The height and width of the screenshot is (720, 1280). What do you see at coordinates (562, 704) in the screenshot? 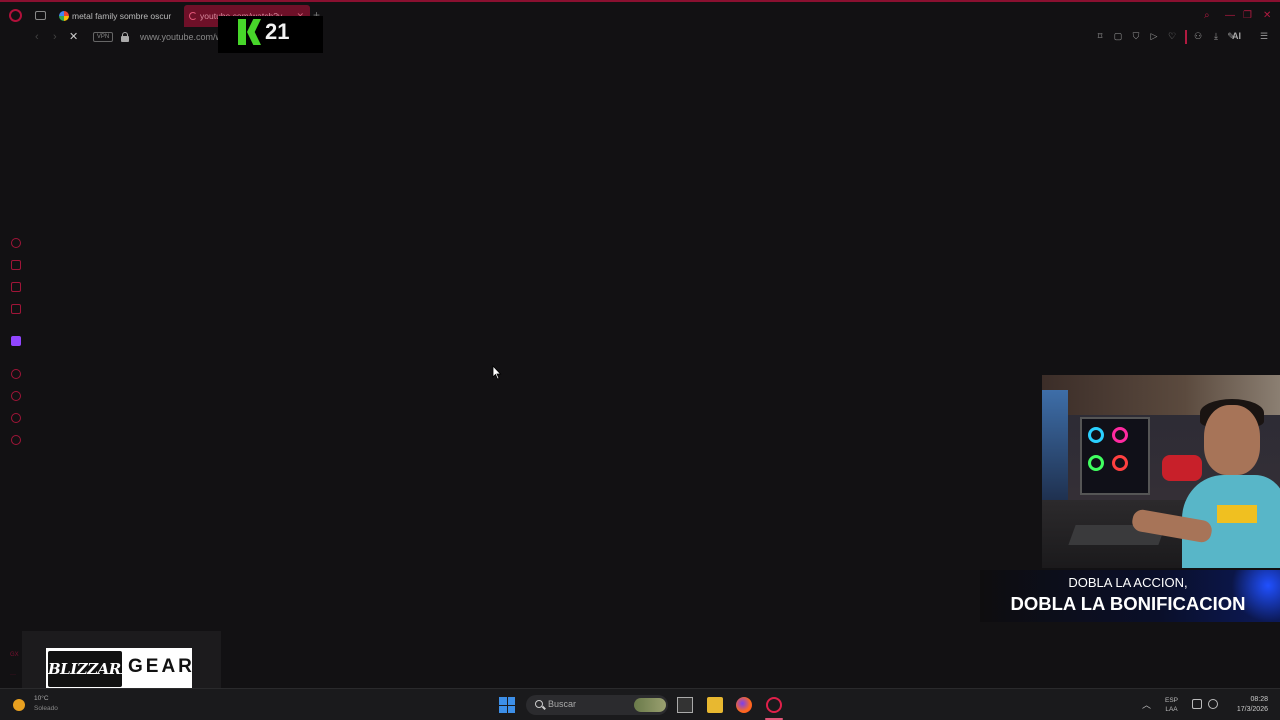
I see `search-placeholder: Buscar` at bounding box center [562, 704].